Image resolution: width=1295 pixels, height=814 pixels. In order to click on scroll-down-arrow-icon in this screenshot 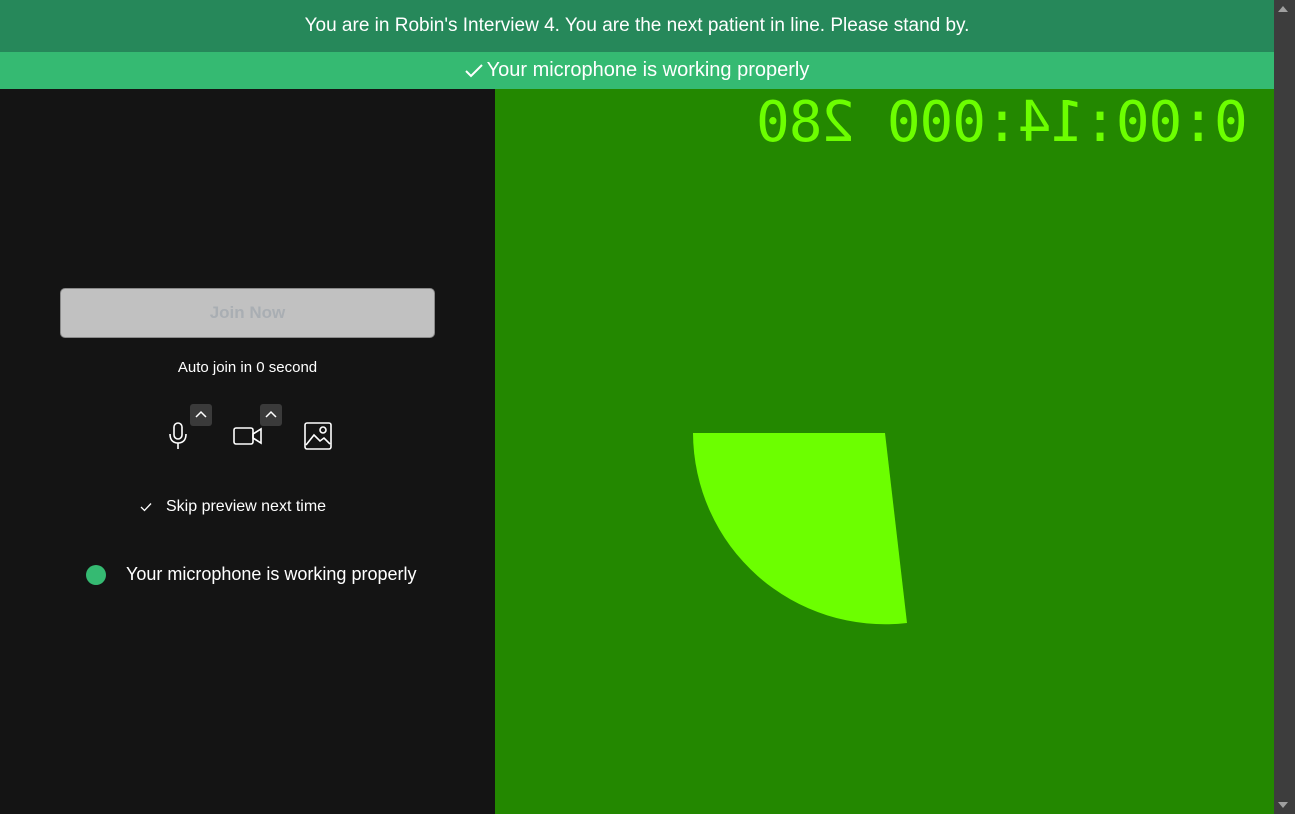, I will do `click(1283, 805)`.